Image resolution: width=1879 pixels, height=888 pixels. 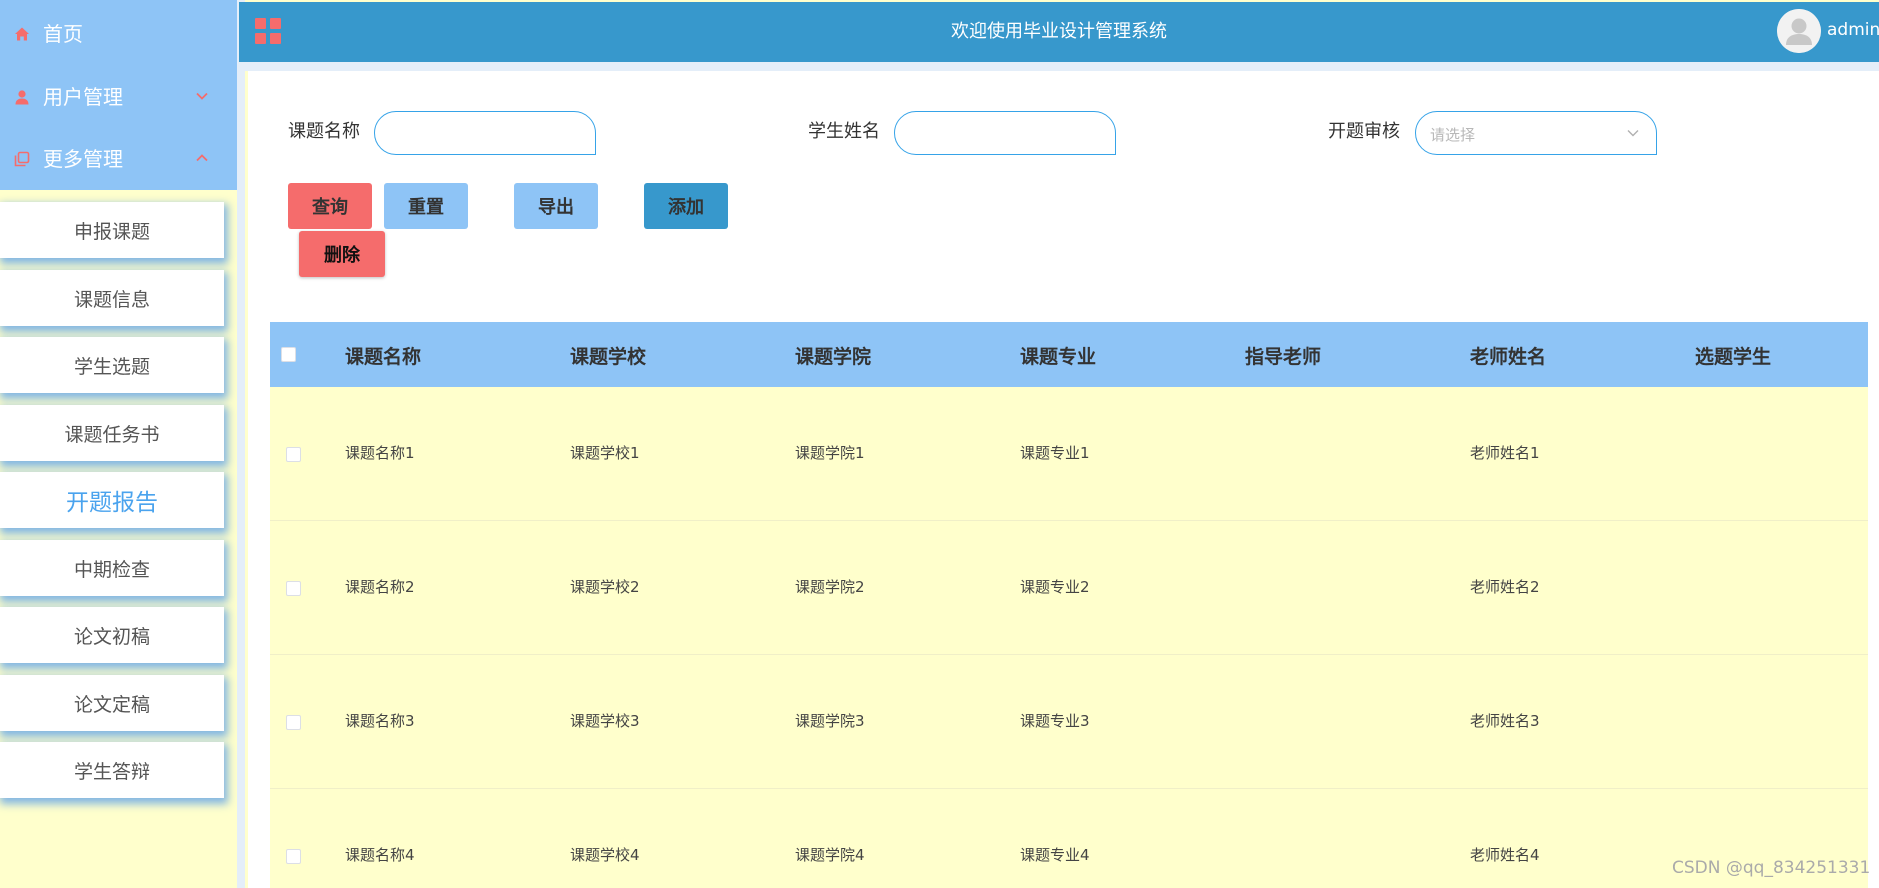 I want to click on top-header: 欢迎使用毕业设计管理系统 admin, so click(x=1059, y=32).